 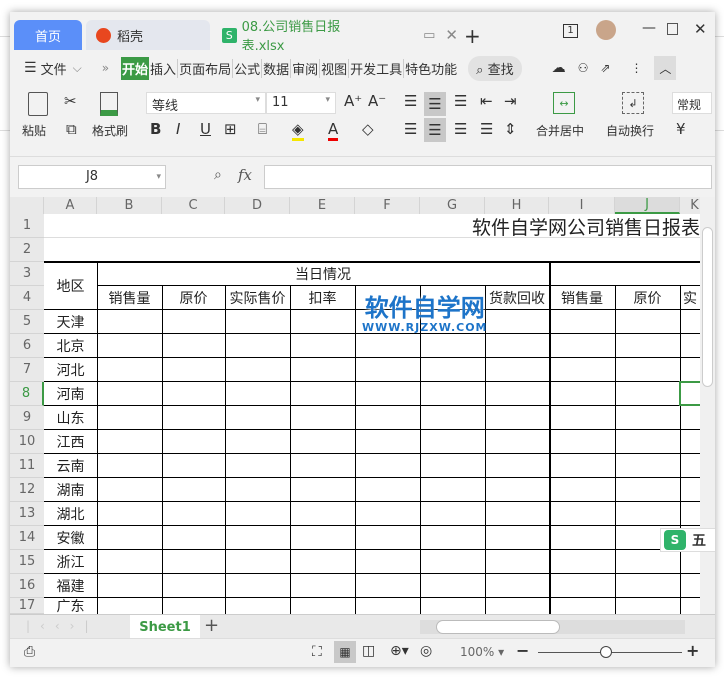 I want to click on currency-icon: ¥, so click(x=681, y=129).